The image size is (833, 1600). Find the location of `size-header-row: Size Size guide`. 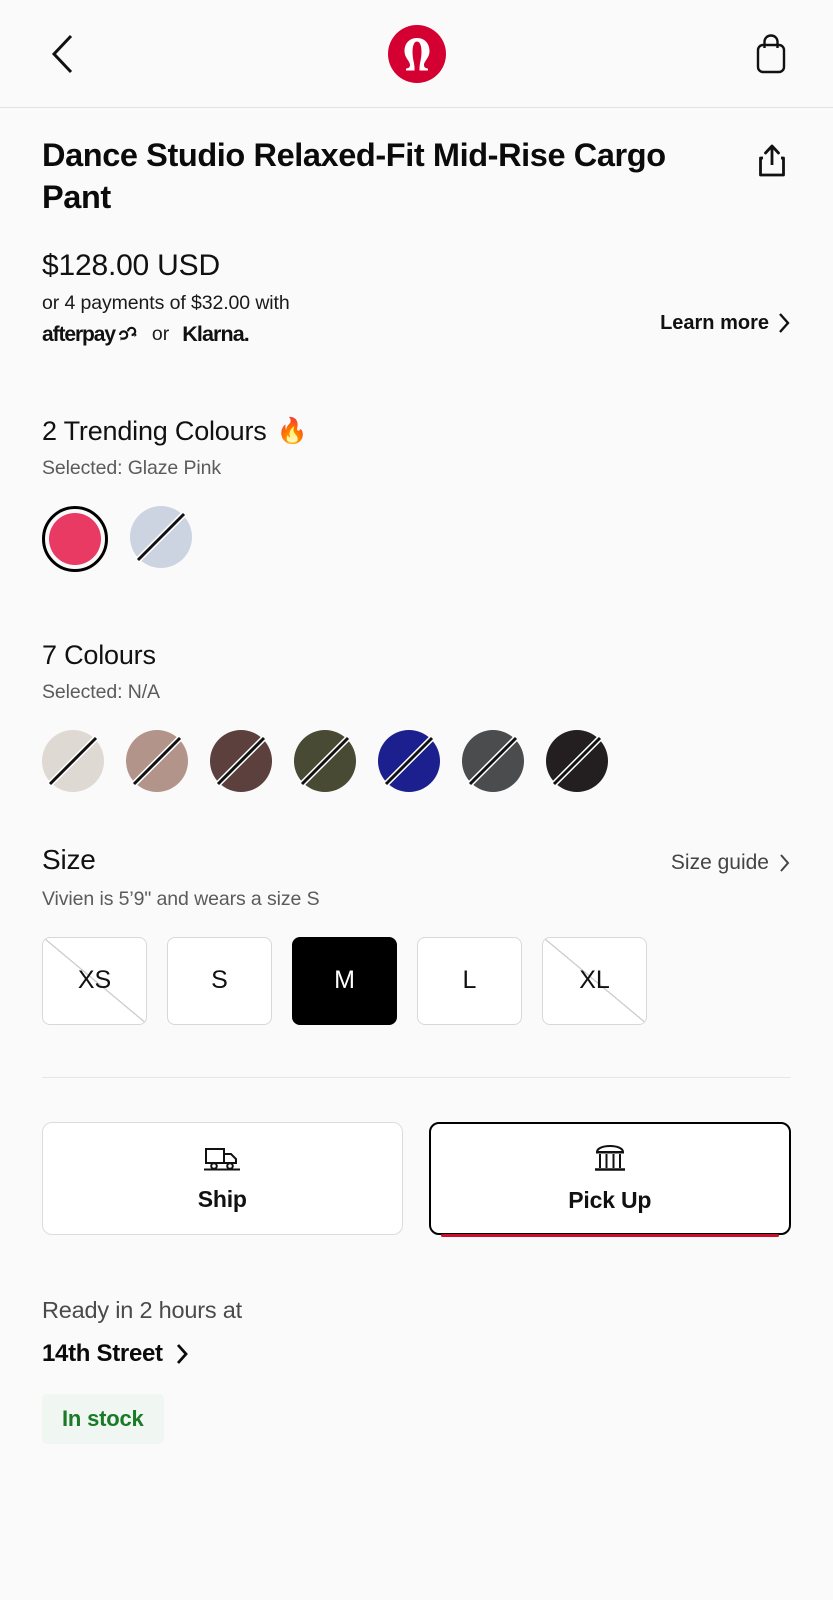

size-header-row: Size Size guide is located at coordinates (416, 860).